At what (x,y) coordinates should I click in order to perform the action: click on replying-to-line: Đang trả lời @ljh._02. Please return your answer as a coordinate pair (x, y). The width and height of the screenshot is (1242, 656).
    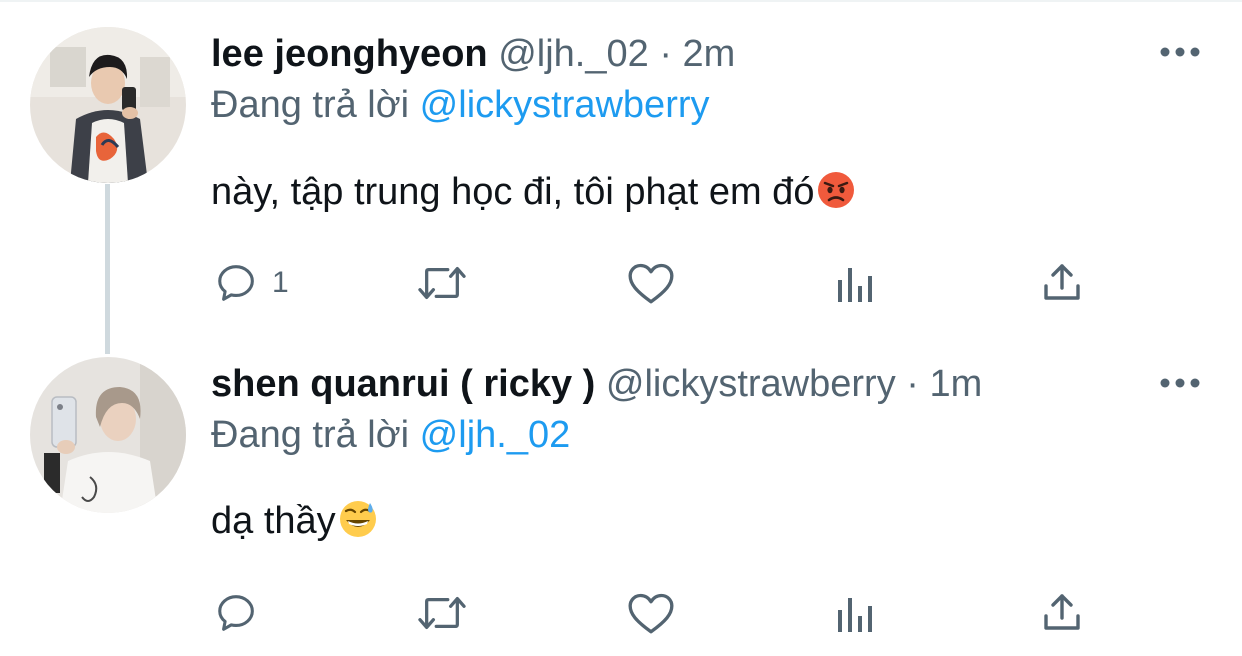
    Looking at the image, I should click on (390, 435).